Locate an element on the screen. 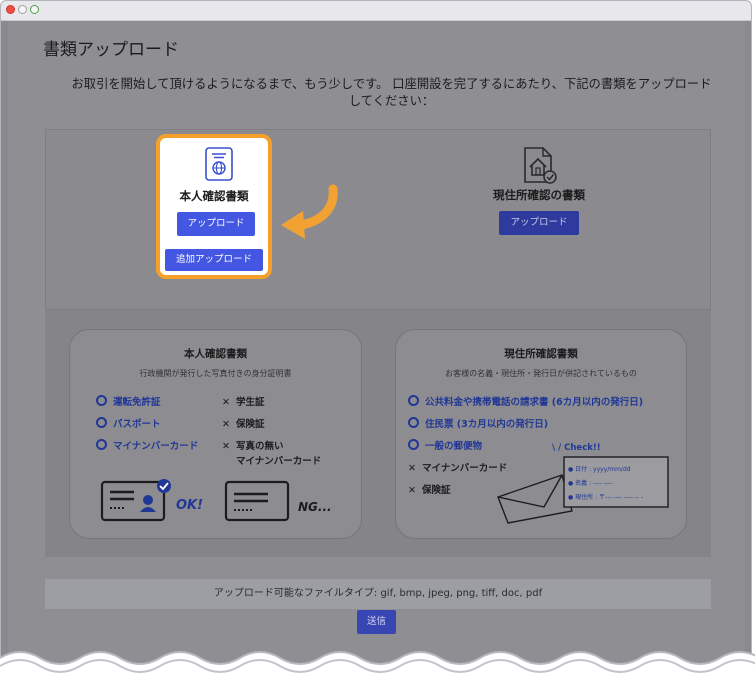 The height and width of the screenshot is (680, 755). ng-item: ✕ 学生証 is located at coordinates (243, 402).